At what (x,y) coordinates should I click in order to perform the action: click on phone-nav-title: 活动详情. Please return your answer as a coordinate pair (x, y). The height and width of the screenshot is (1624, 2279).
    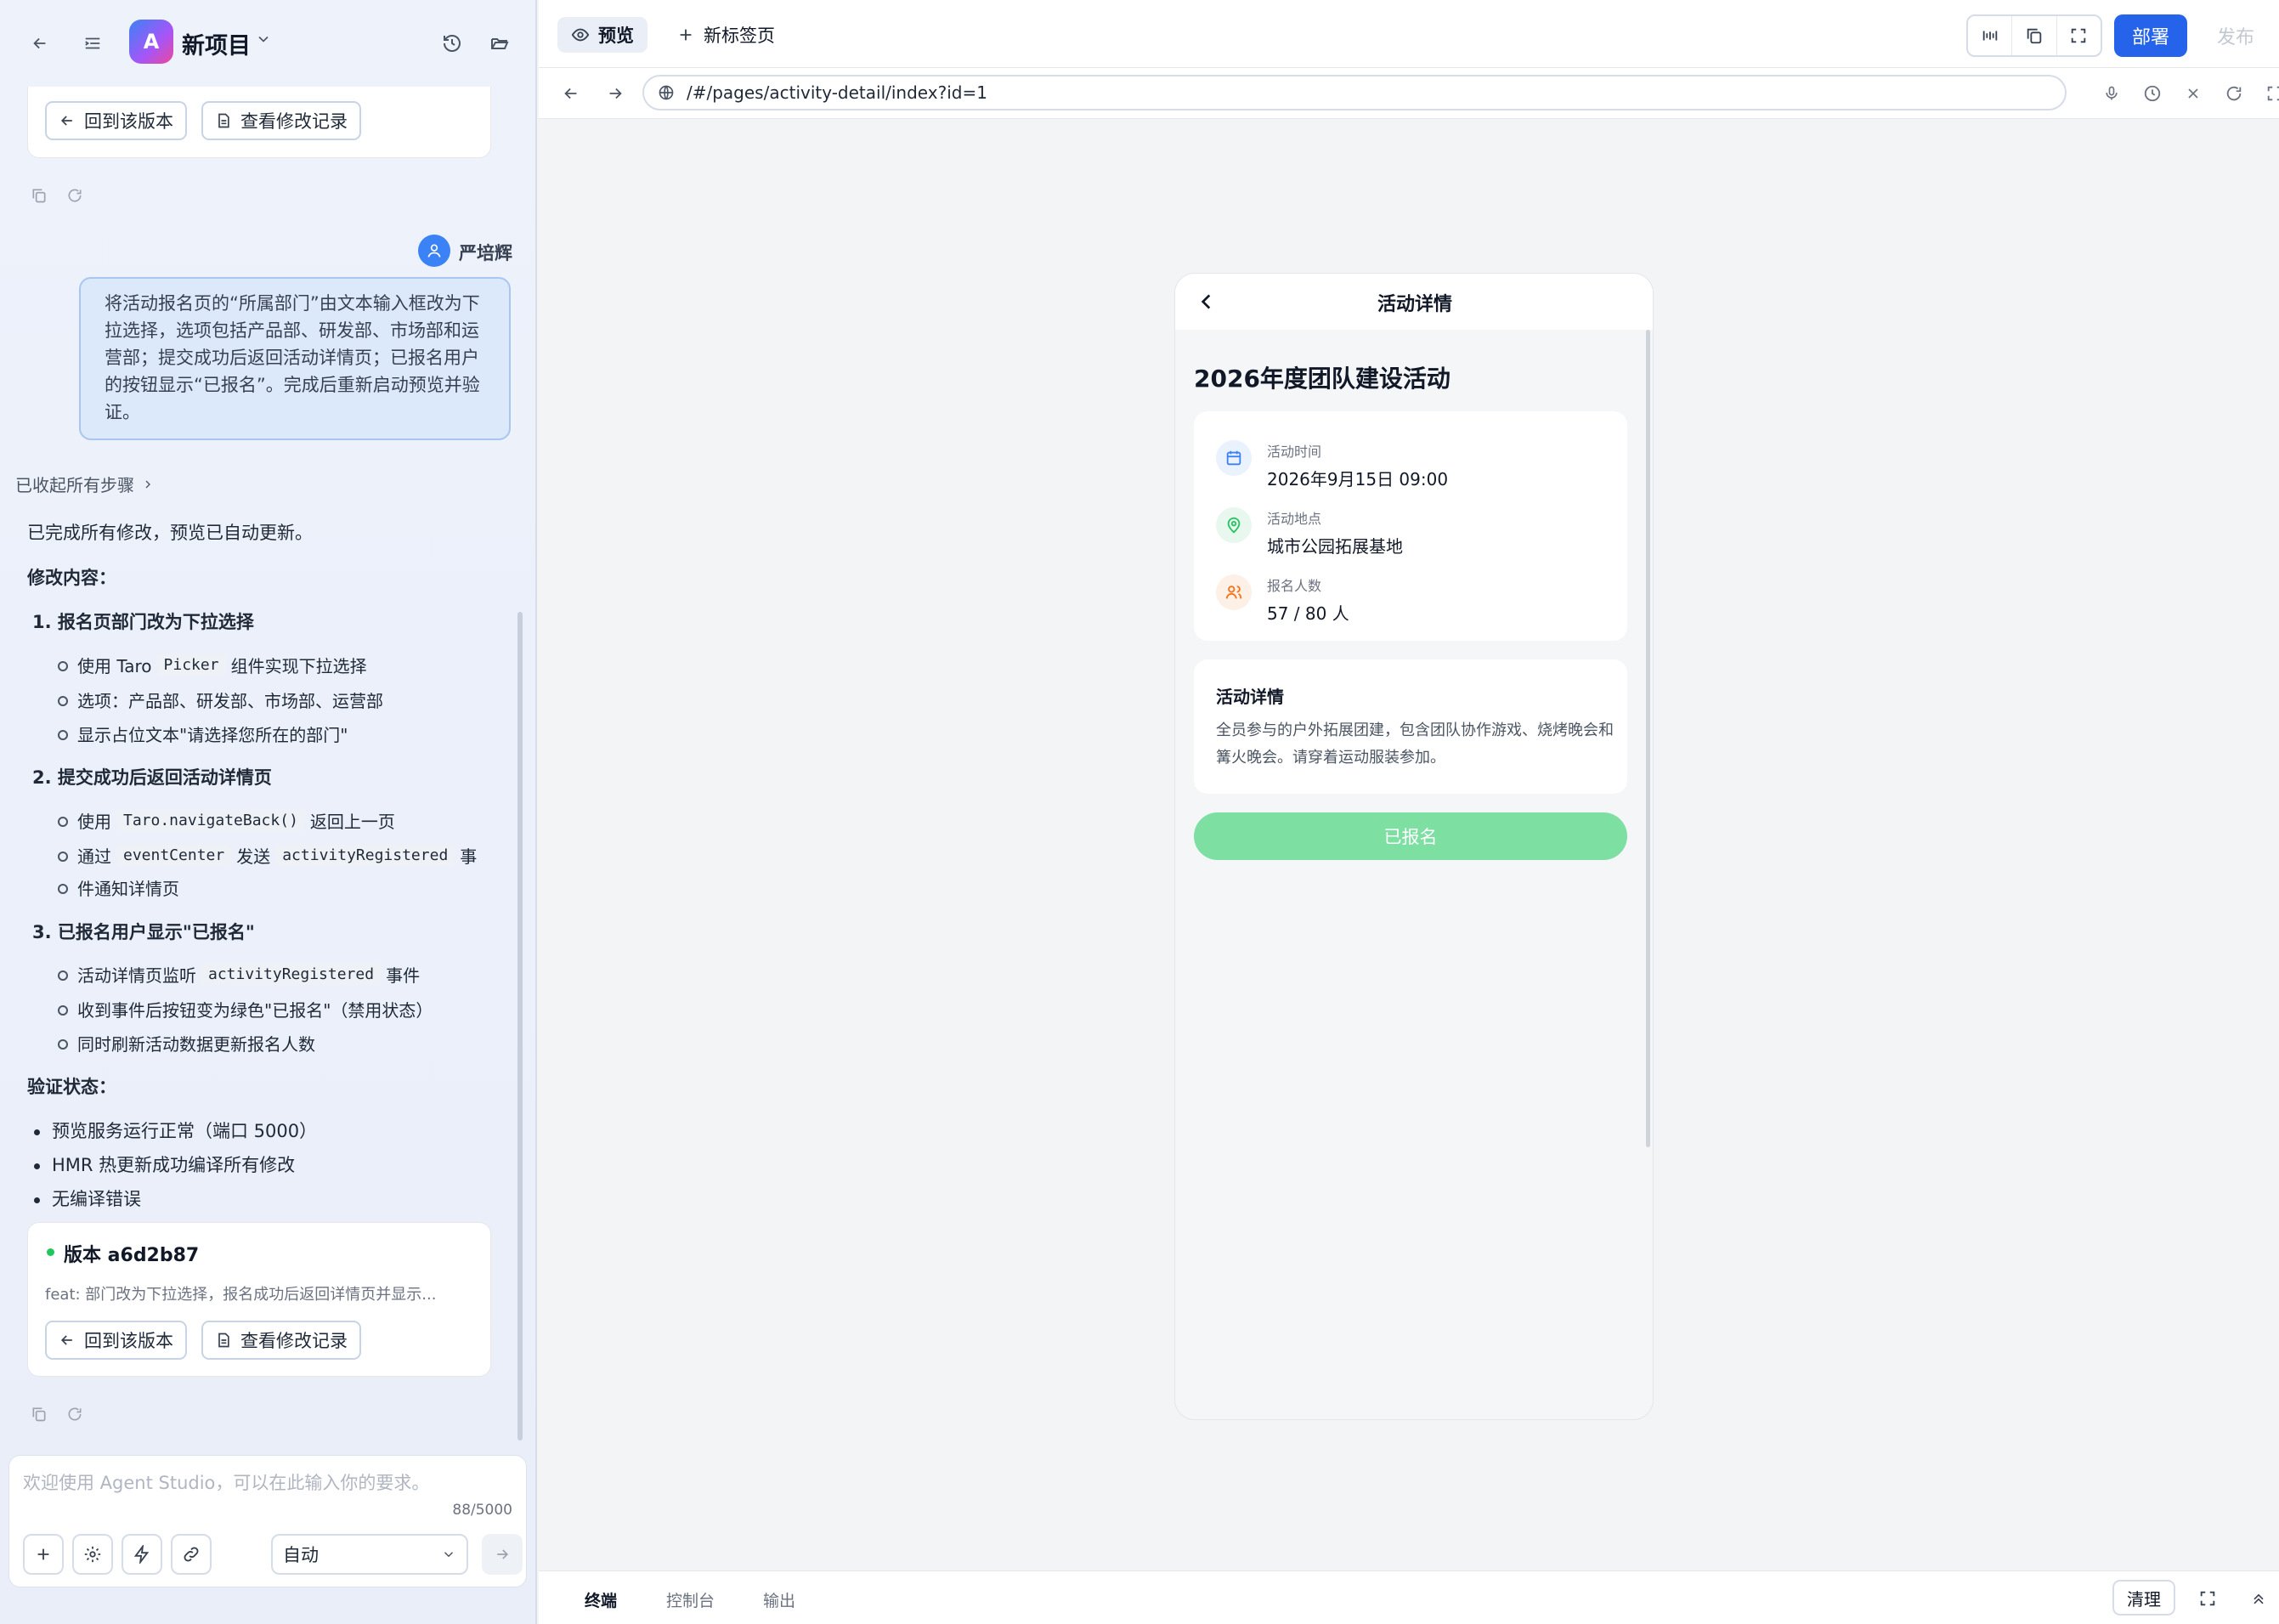
    Looking at the image, I should click on (1415, 304).